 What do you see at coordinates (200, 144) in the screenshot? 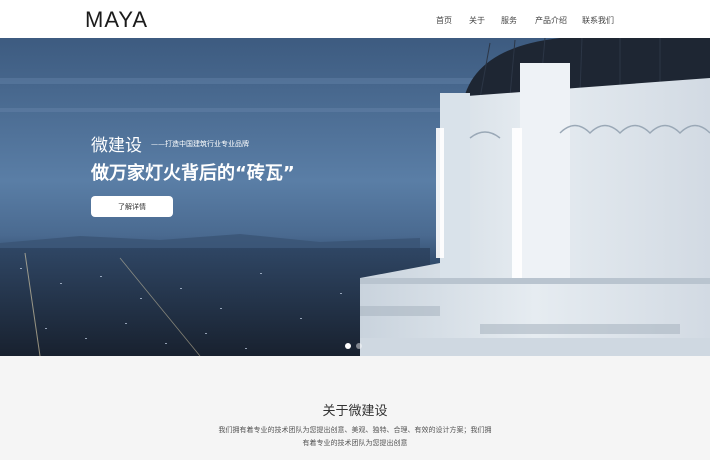
I see `hero-subtitle: ——打造中国建筑行业专业品牌` at bounding box center [200, 144].